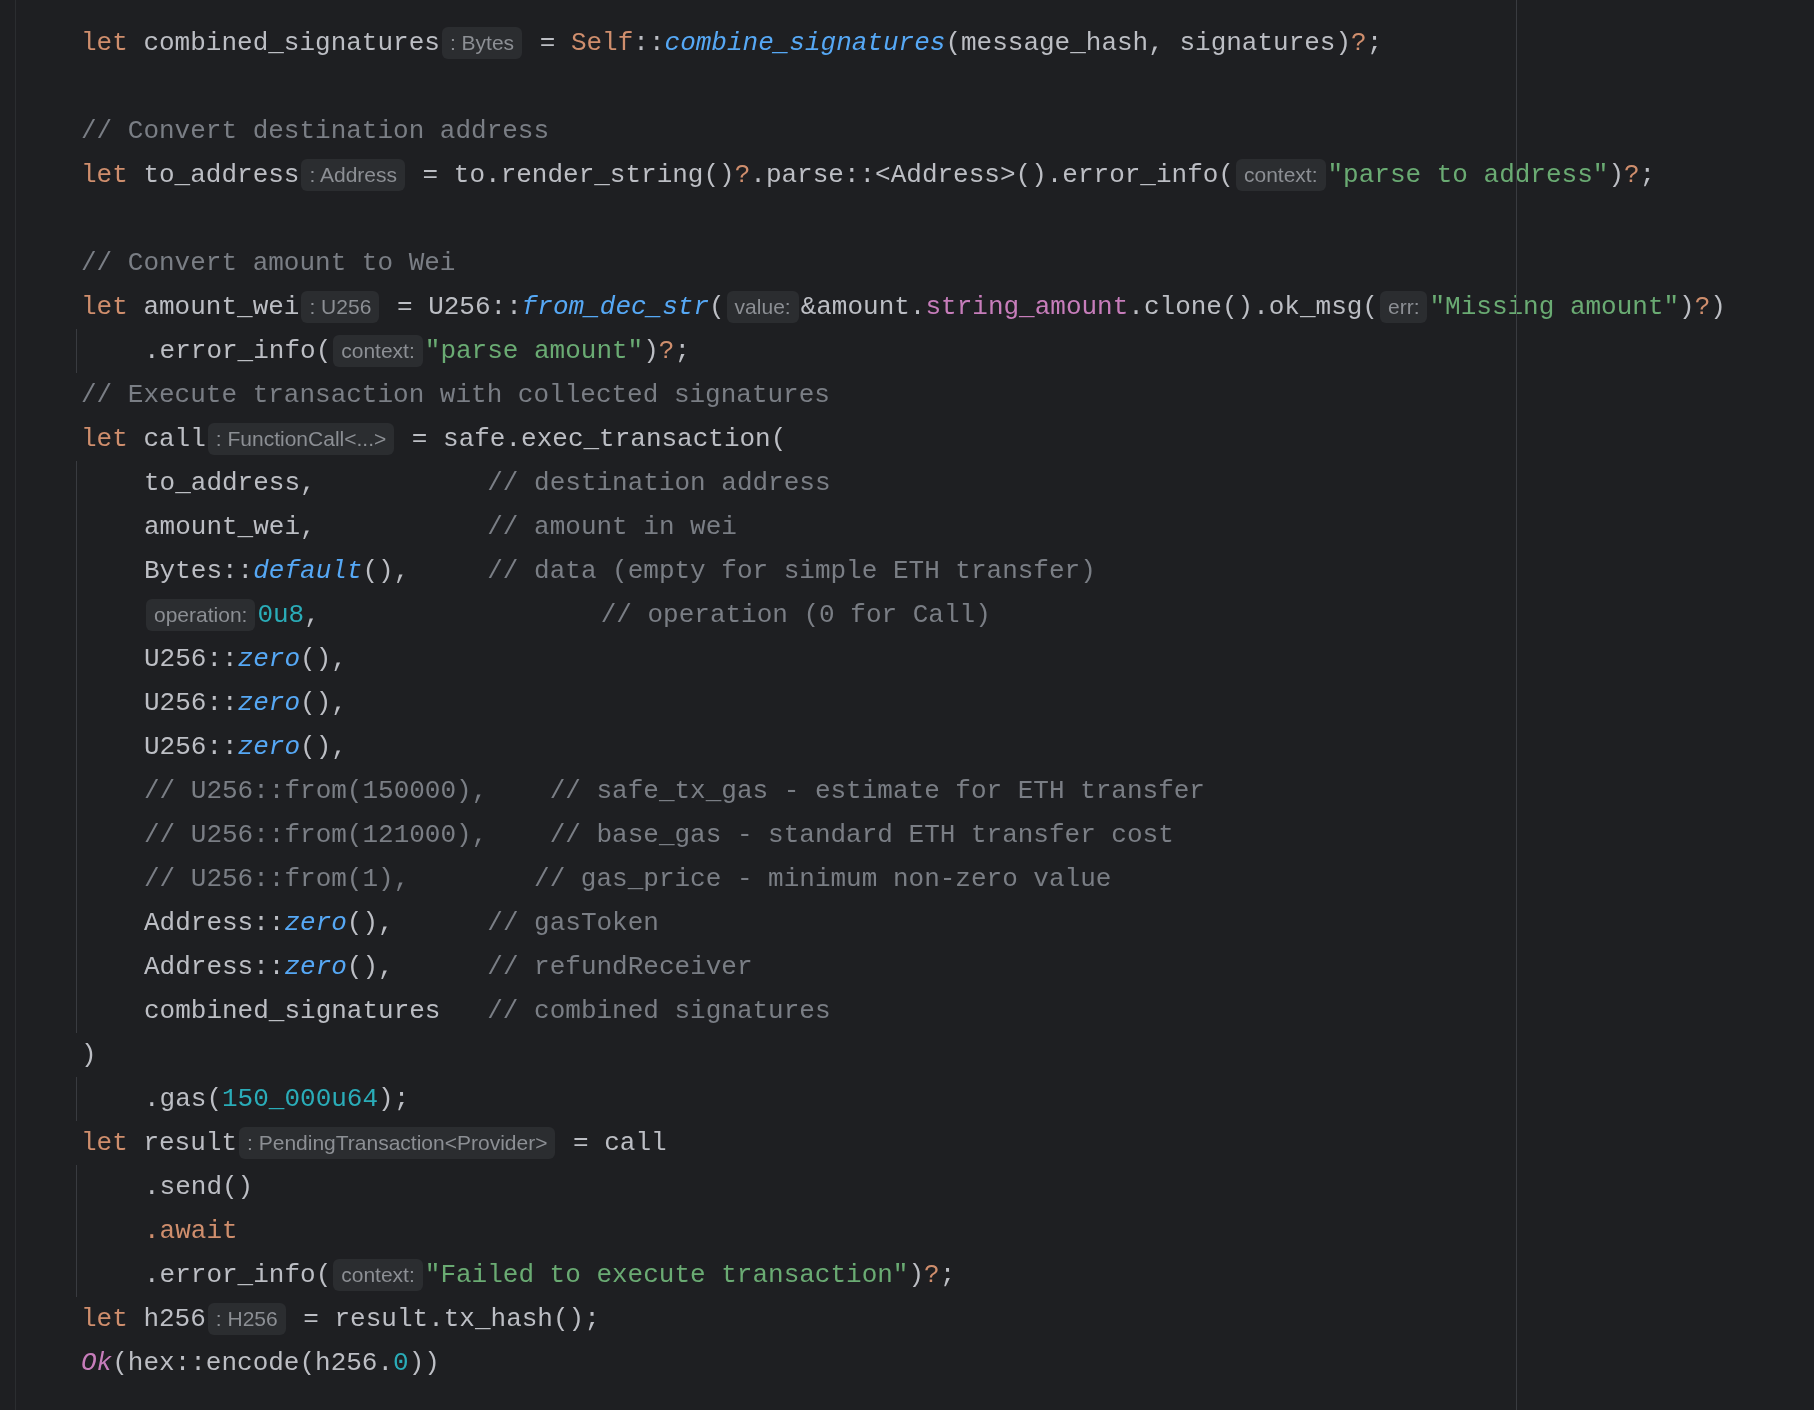 Image resolution: width=1814 pixels, height=1410 pixels. What do you see at coordinates (397, 1143) in the screenshot?
I see `inlay-hint: : PendingTransaction<Provider>` at bounding box center [397, 1143].